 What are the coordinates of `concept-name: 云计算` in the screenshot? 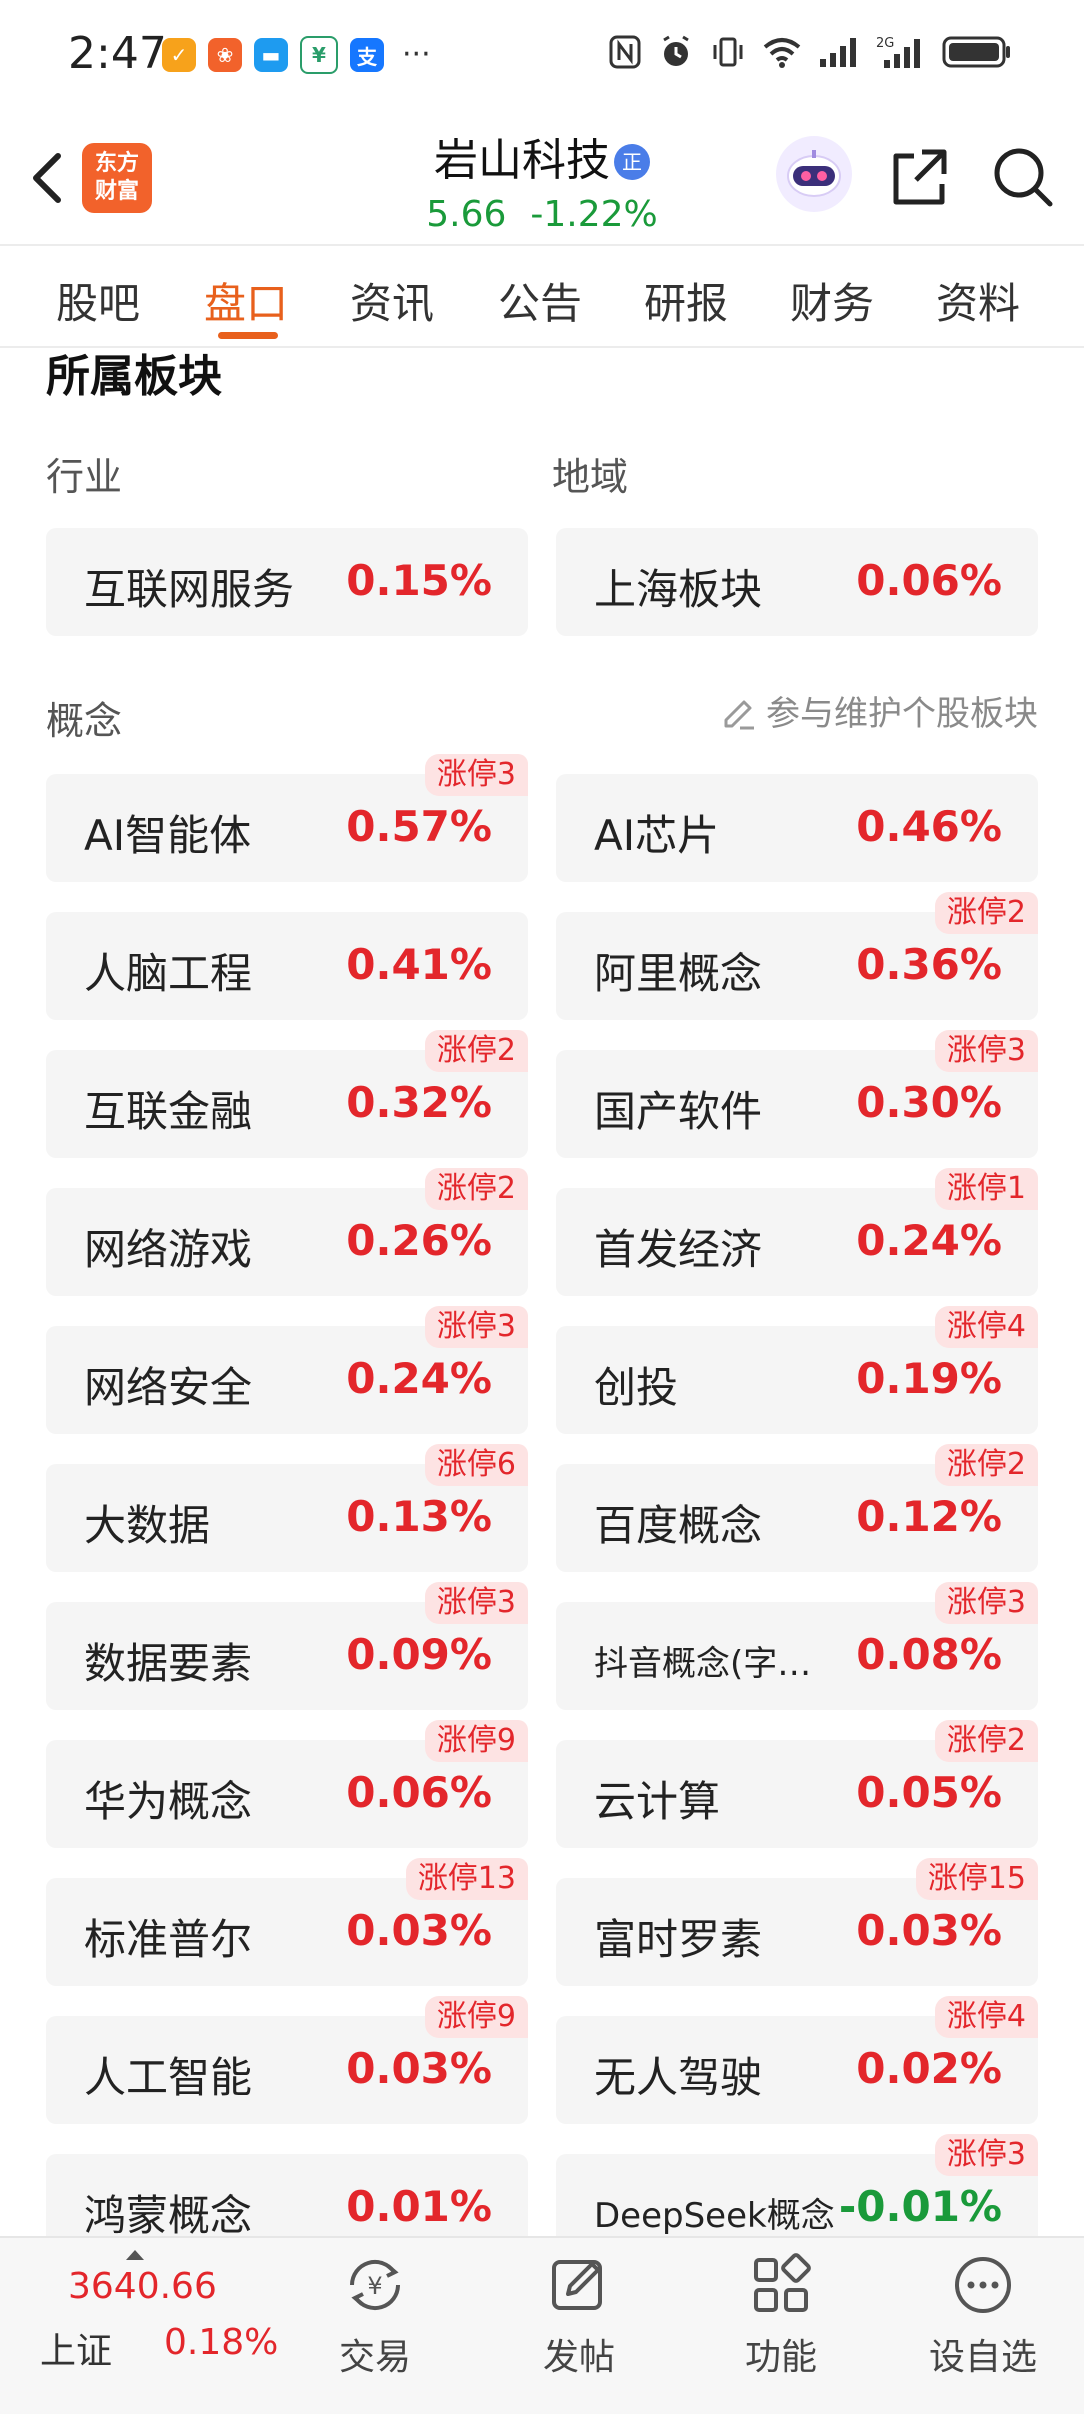 It's located at (657, 1801).